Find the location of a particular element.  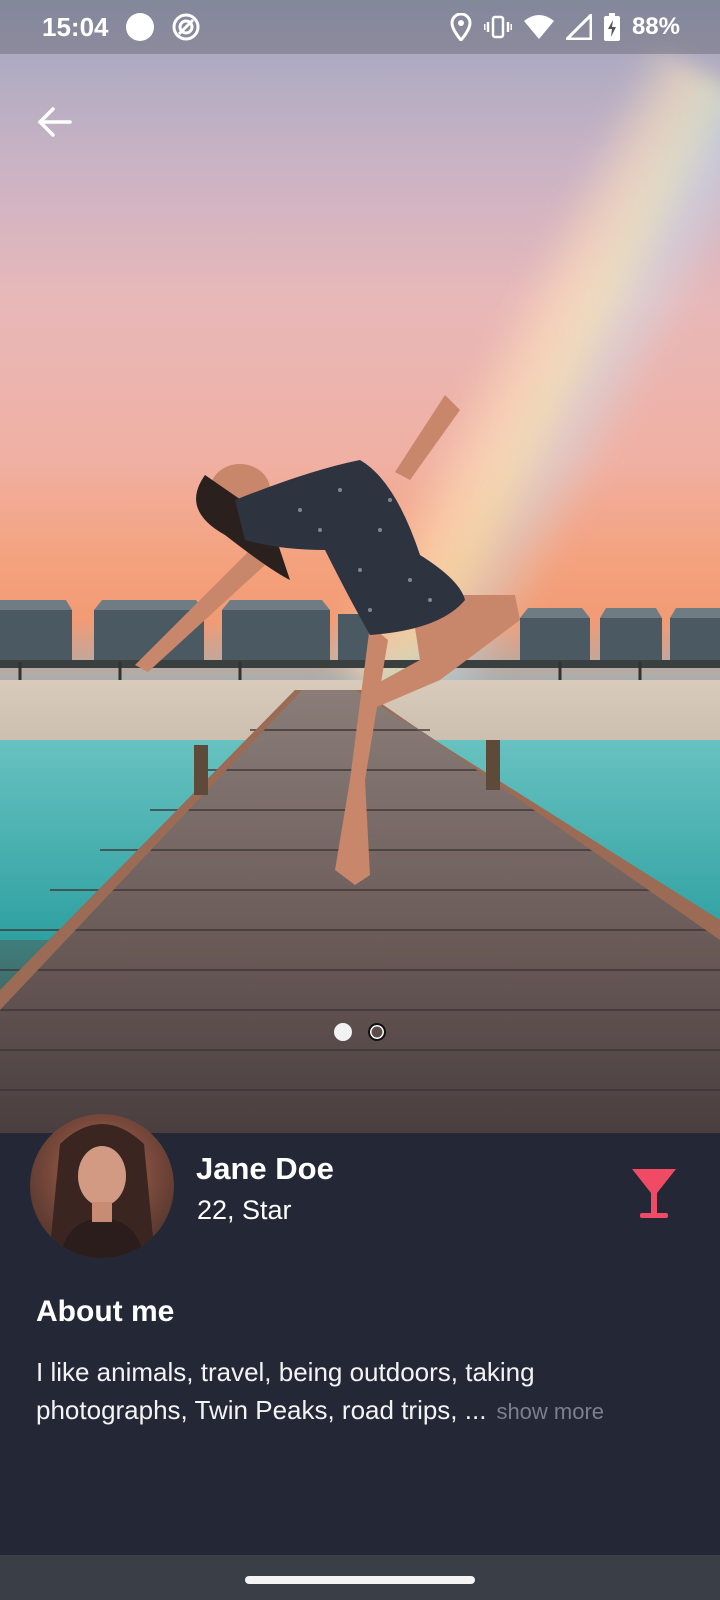

battery-percent: 88% is located at coordinates (655, 26).